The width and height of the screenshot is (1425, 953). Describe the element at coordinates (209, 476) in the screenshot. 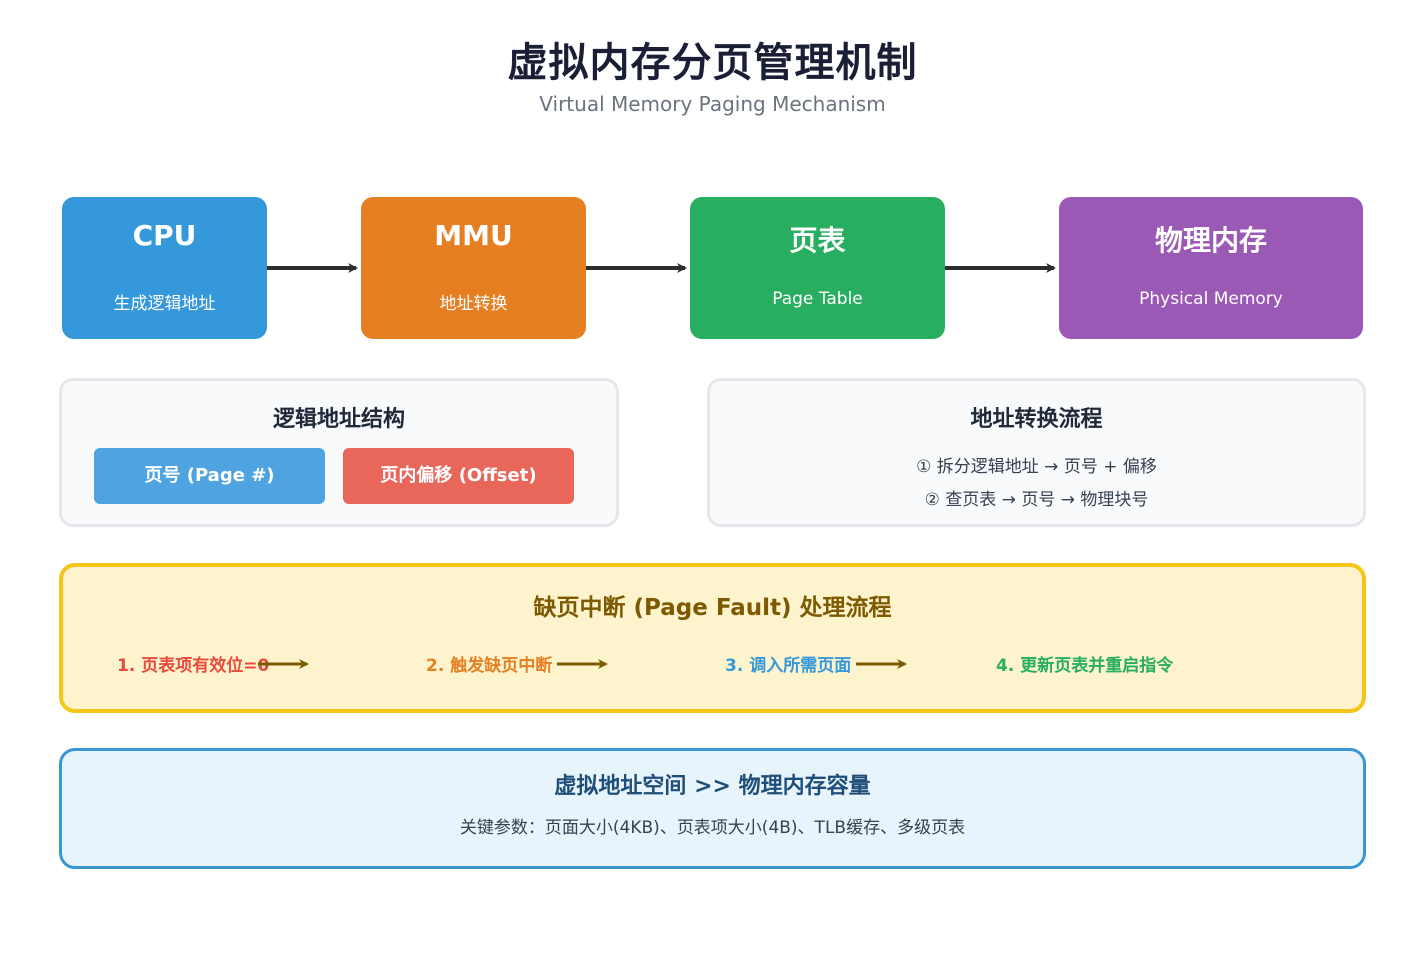

I see `page-number-segment: 页号 (Page #)` at that location.